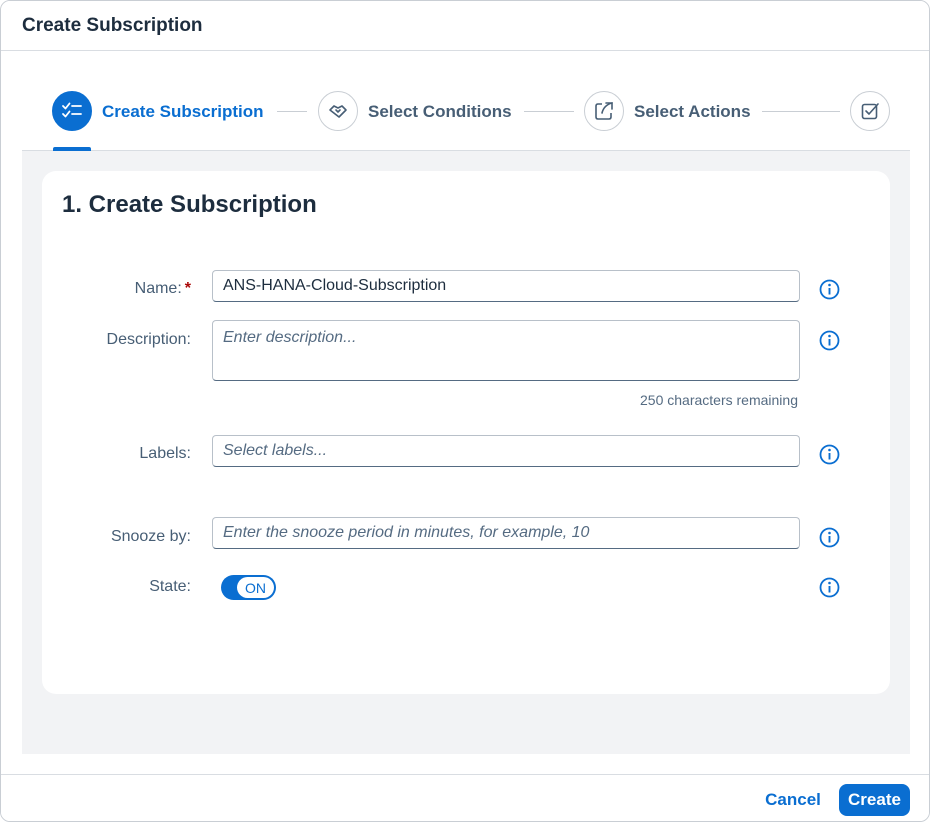  Describe the element at coordinates (692, 112) in the screenshot. I see `wizard-step-3-label: Select Actions` at that location.